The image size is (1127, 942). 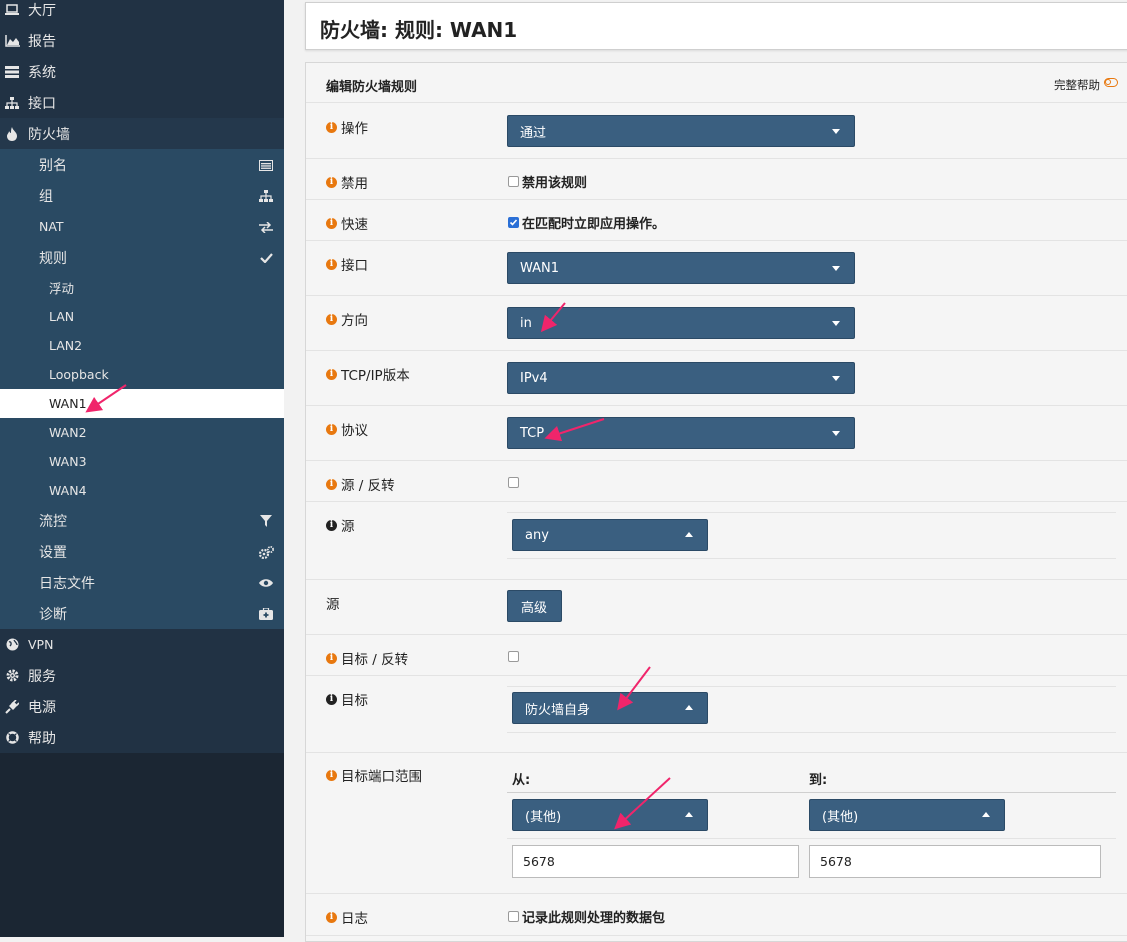 What do you see at coordinates (610, 815) in the screenshot?
I see `port-from-select: (其他)` at bounding box center [610, 815].